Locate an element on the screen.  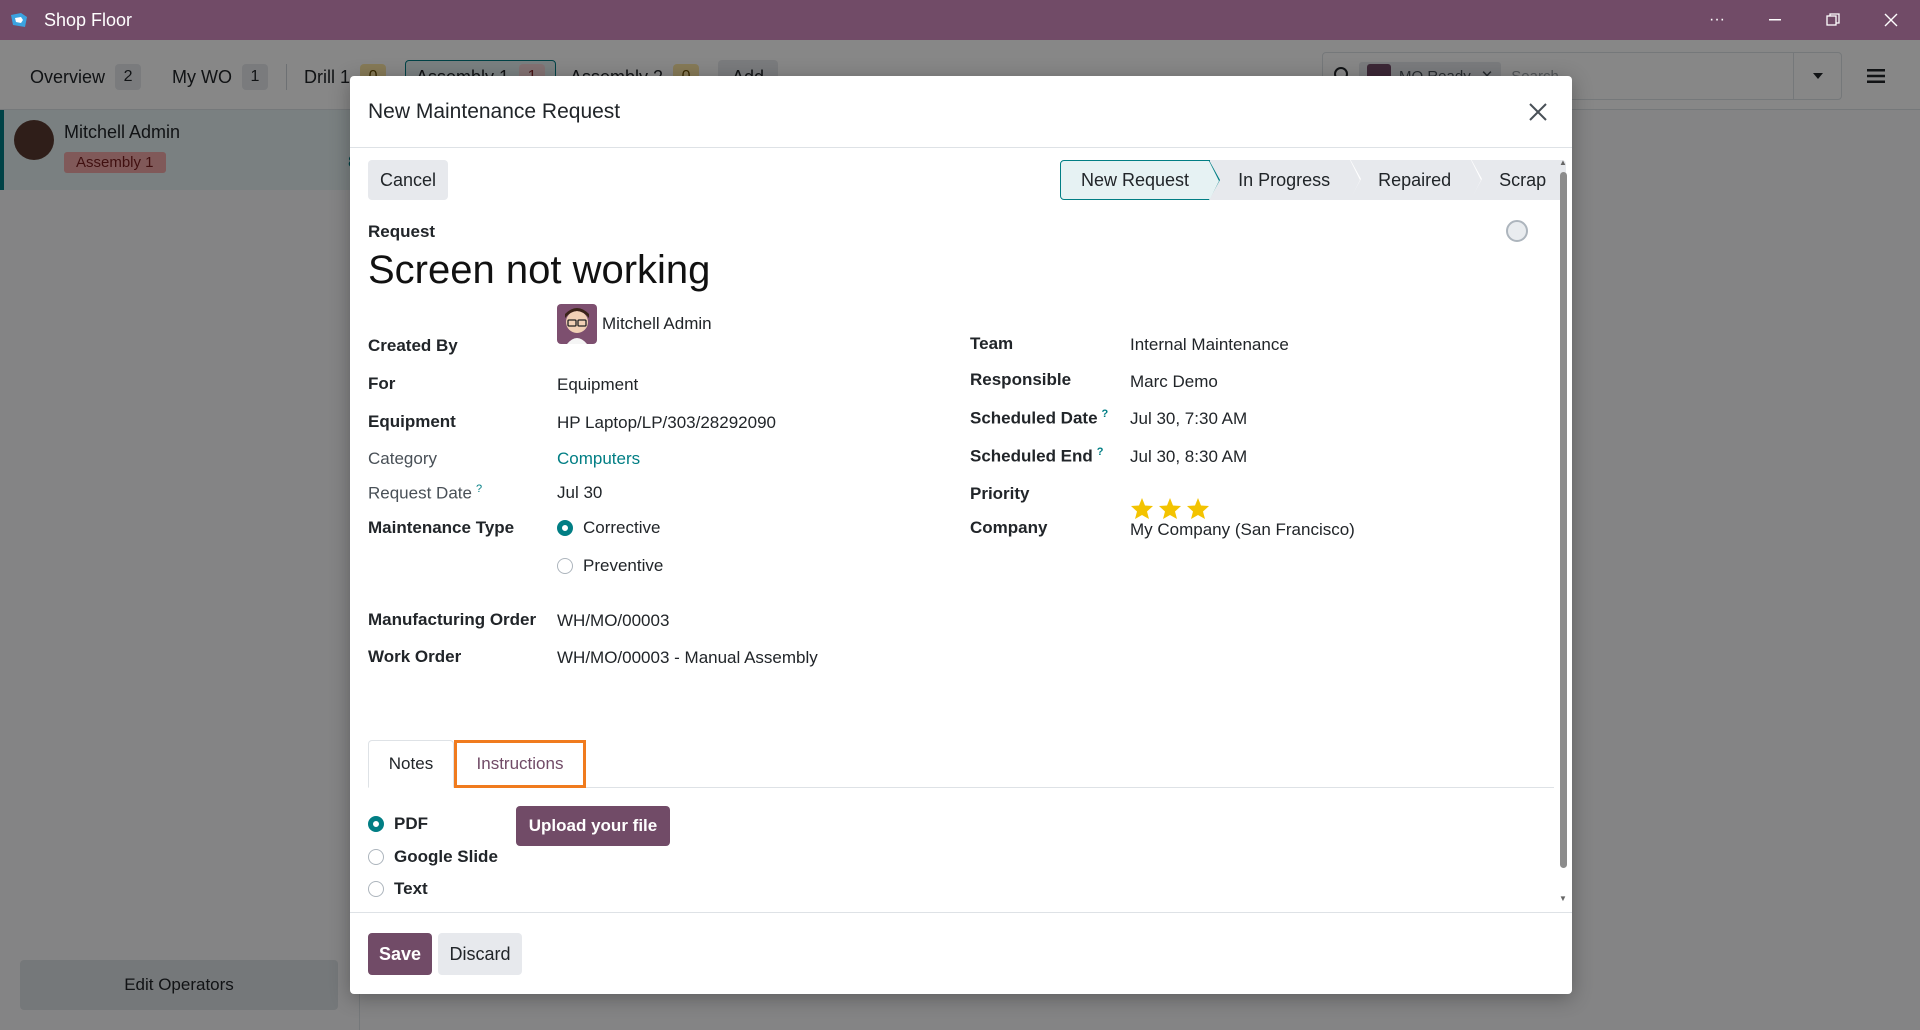
corrective-radio is located at coordinates (565, 528).